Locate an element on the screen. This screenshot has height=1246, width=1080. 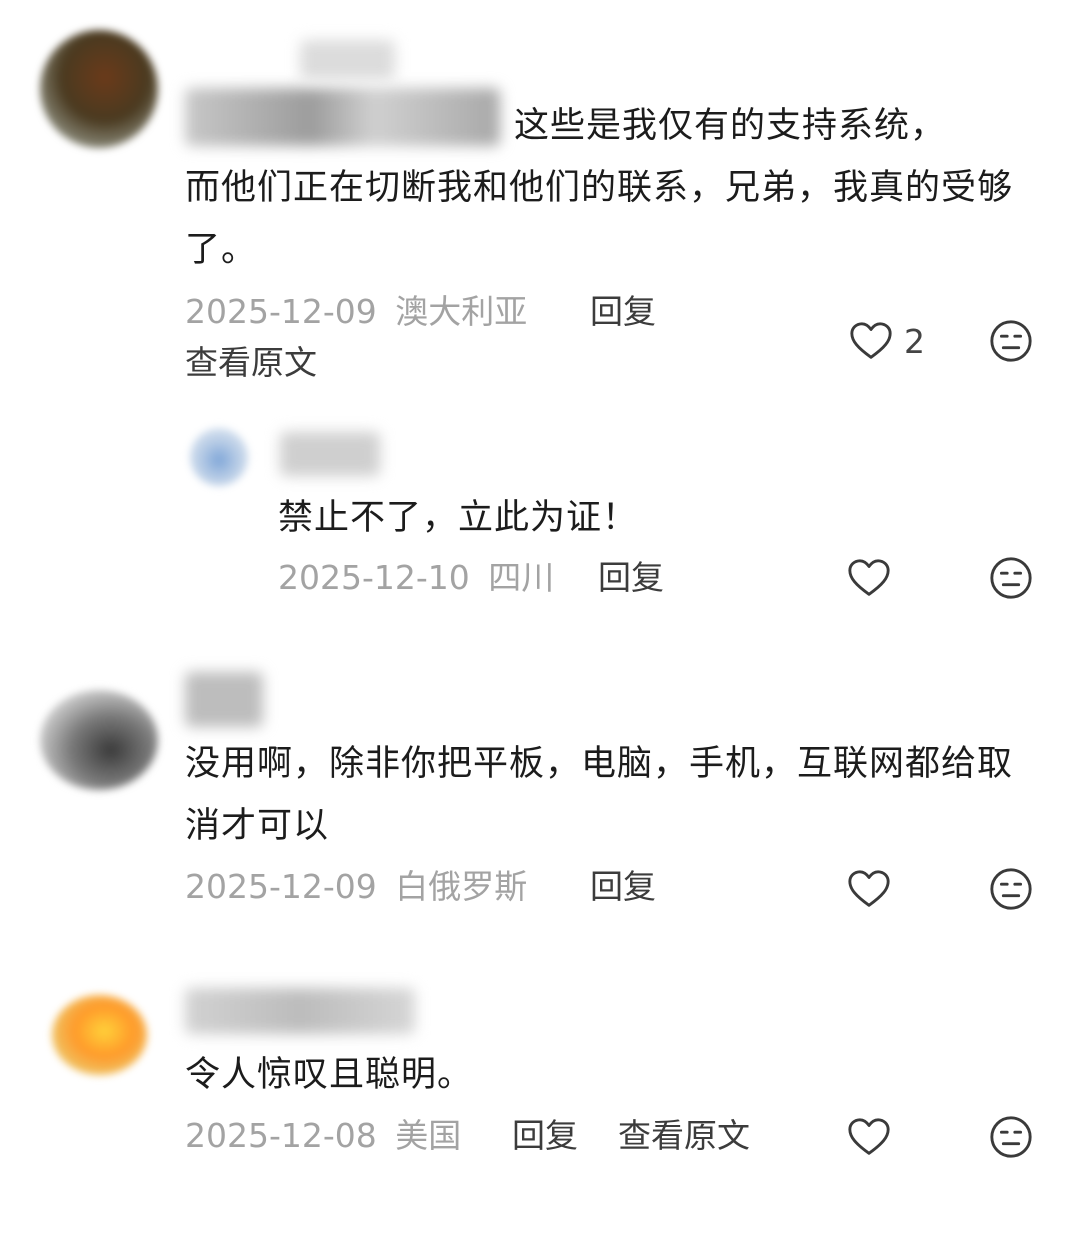
comment-text-line1: 这些是我仅有的支持系统， is located at coordinates (730, 126).